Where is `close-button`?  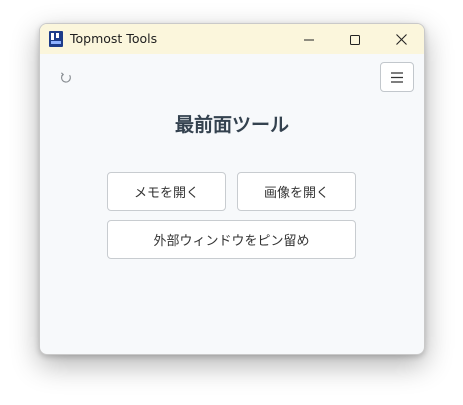
close-button is located at coordinates (401, 39).